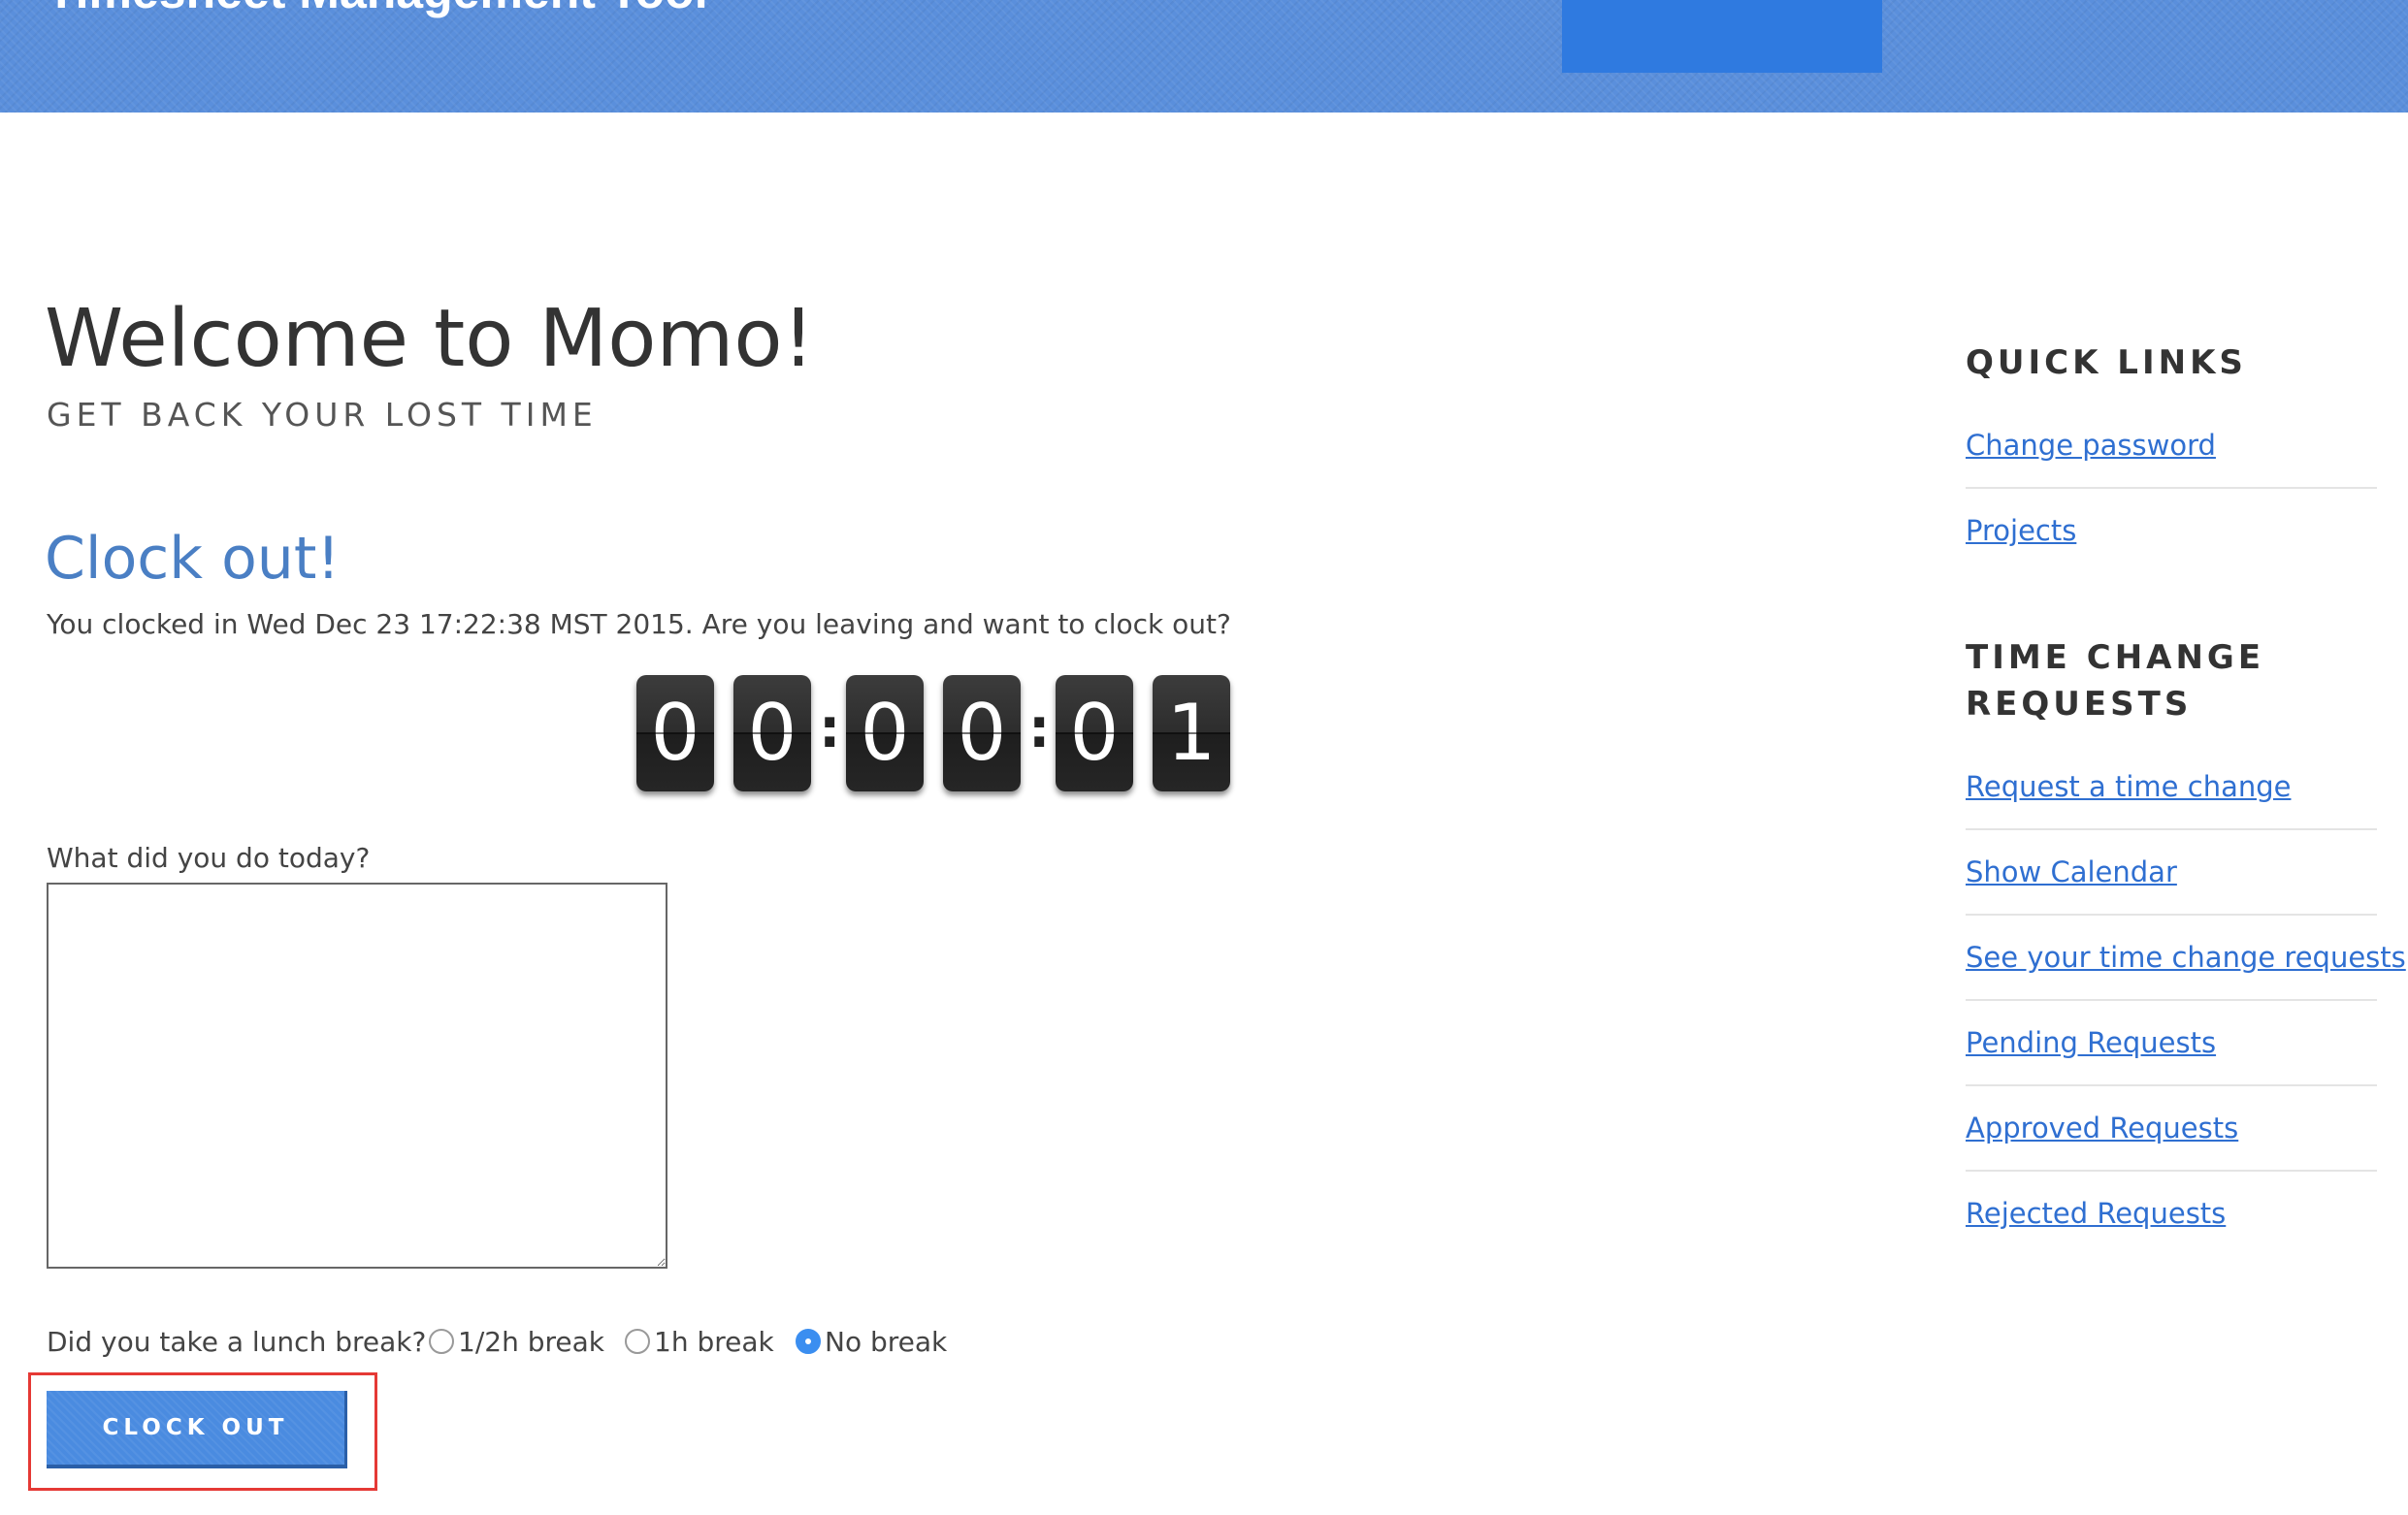 The width and height of the screenshot is (2408, 1515). Describe the element at coordinates (1204, 56) in the screenshot. I see `top-banner: Timesheet Management Tool` at that location.